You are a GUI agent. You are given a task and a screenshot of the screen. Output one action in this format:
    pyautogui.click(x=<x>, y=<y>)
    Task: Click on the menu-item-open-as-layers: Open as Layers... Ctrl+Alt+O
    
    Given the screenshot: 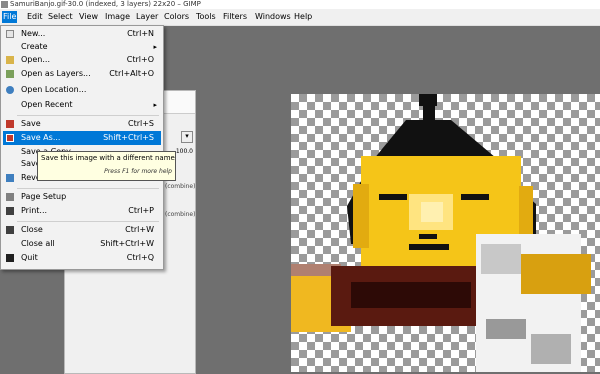 What is the action you would take?
    pyautogui.click(x=82, y=74)
    